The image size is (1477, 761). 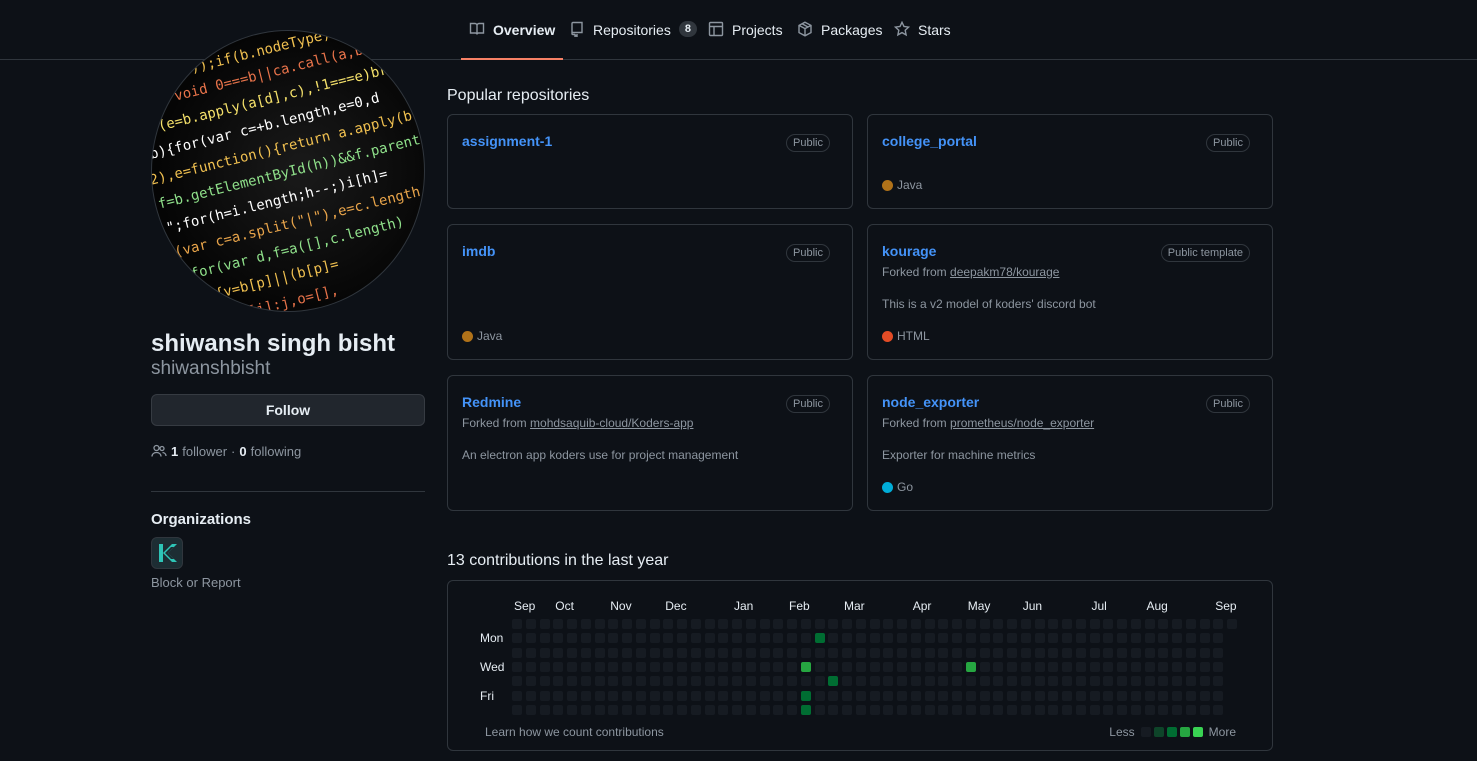 I want to click on following-label: following, so click(x=276, y=451).